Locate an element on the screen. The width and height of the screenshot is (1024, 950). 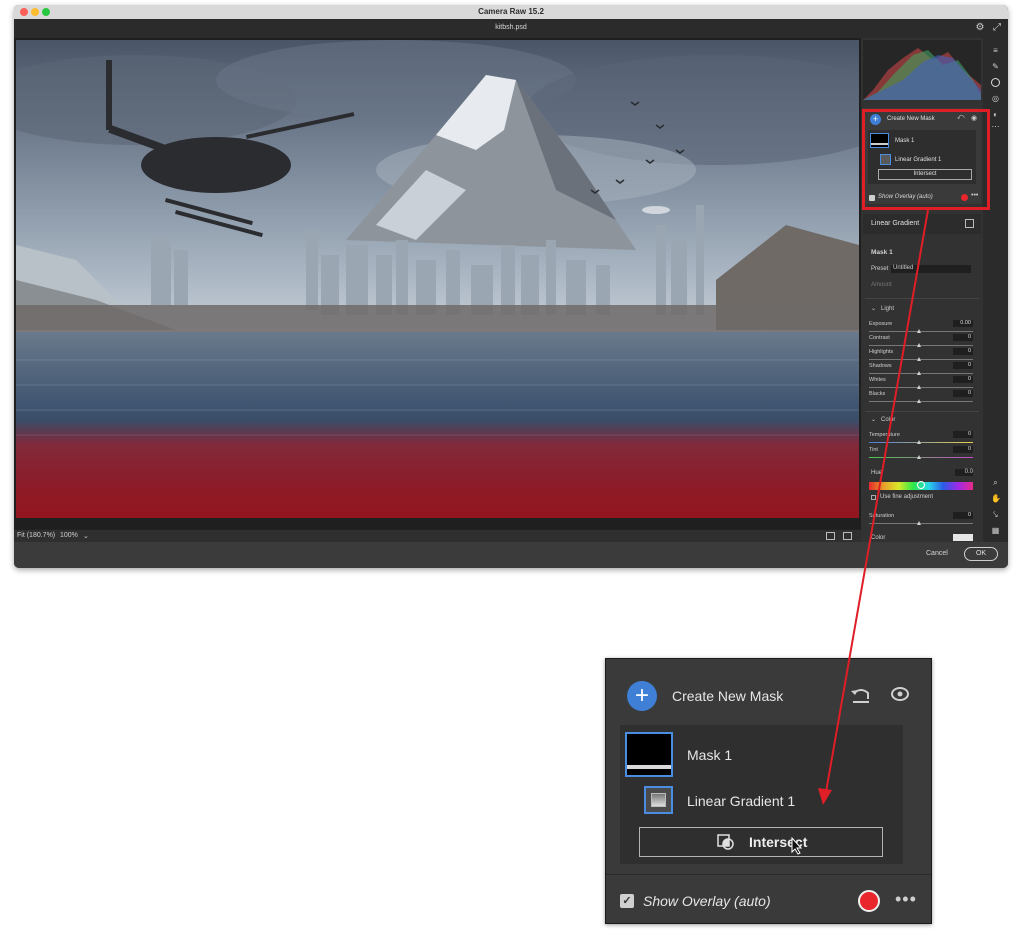
color-swatch is located at coordinates (963, 537).